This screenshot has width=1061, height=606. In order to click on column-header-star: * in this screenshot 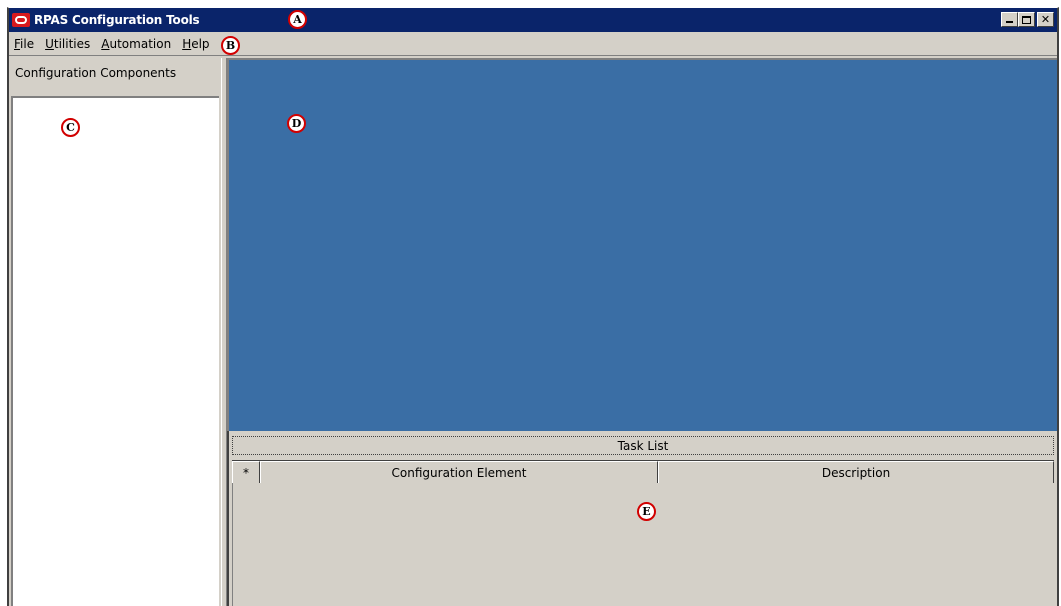, I will do `click(246, 472)`.